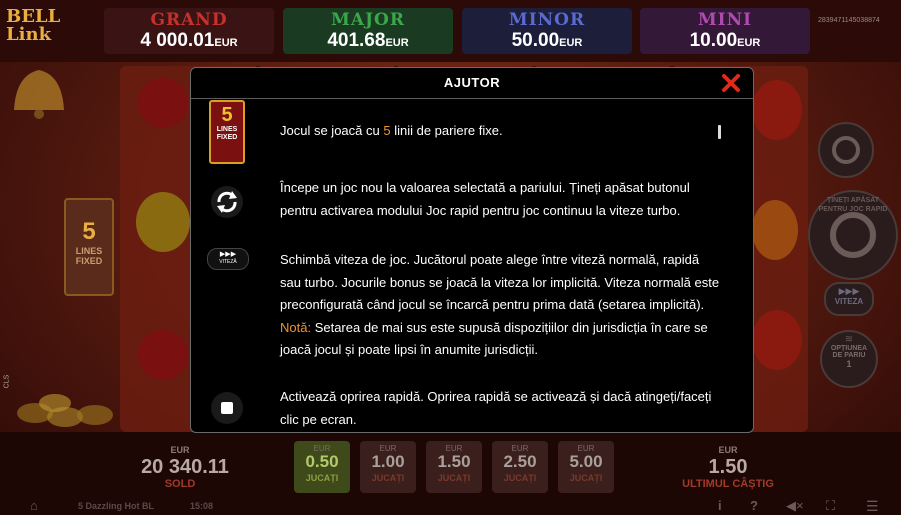  Describe the element at coordinates (853, 235) in the screenshot. I see `spin-button: ȚINEȚI APĂSAT PENTRU JOC RAPID` at that location.